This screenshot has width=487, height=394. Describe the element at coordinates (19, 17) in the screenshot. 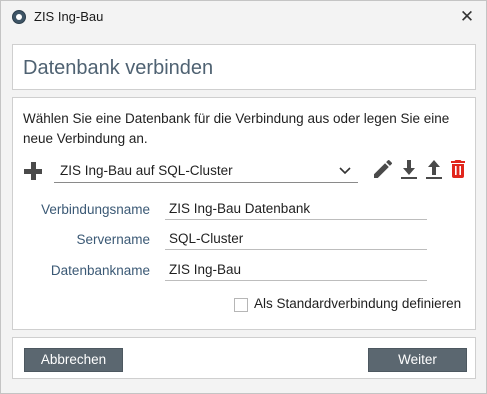

I see `app-icon` at that location.